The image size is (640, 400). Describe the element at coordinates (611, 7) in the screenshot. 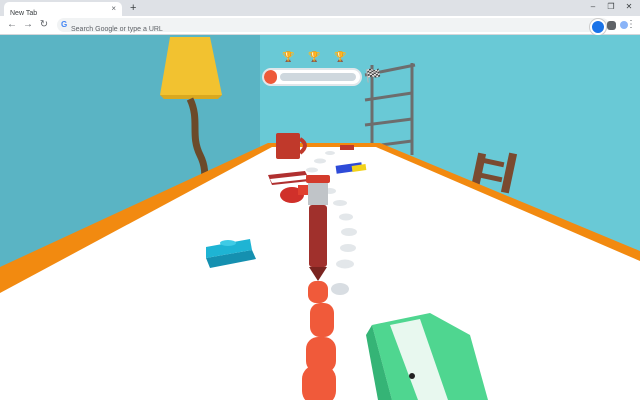

I see `restore-icon: ❐` at that location.